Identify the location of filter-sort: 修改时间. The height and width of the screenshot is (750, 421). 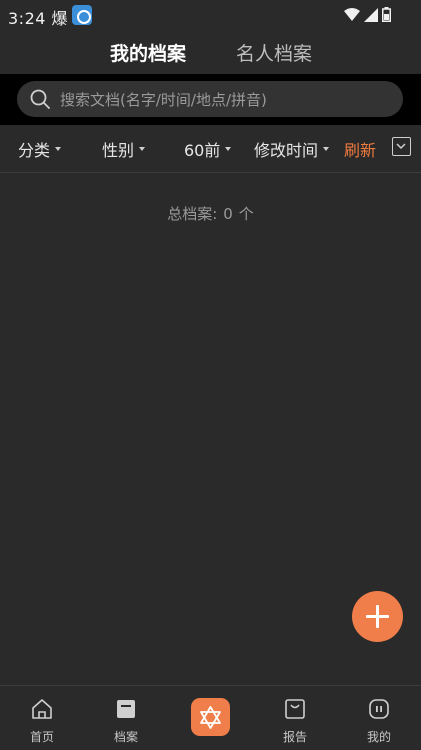
(292, 149).